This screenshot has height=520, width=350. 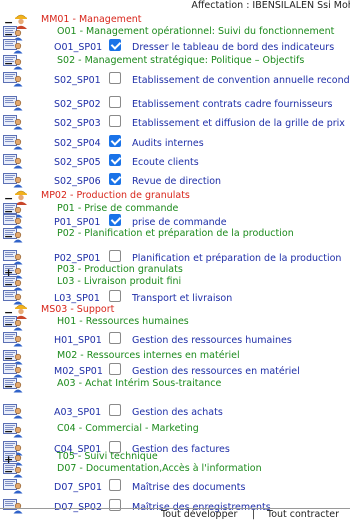 What do you see at coordinates (78, 48) in the screenshot?
I see `subprocess-code: O01_SP01` at bounding box center [78, 48].